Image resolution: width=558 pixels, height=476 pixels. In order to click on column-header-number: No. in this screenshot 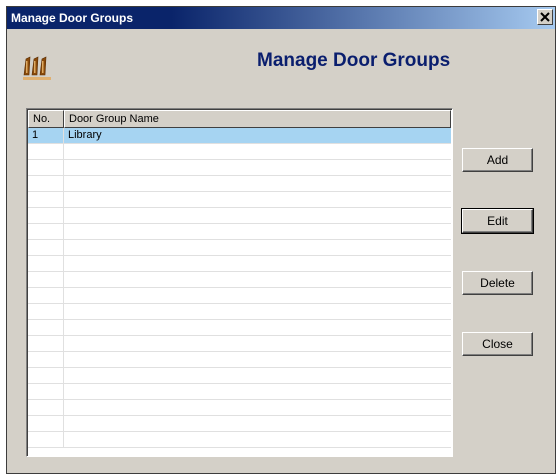, I will do `click(46, 119)`.